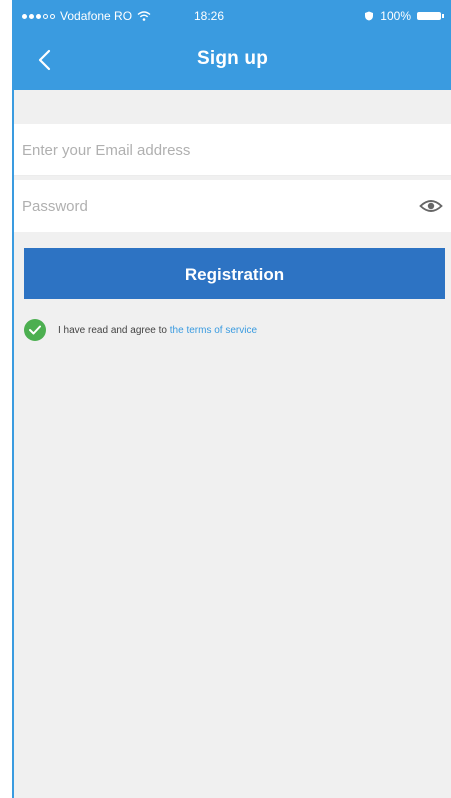  I want to click on battery-percent: 100%, so click(395, 16).